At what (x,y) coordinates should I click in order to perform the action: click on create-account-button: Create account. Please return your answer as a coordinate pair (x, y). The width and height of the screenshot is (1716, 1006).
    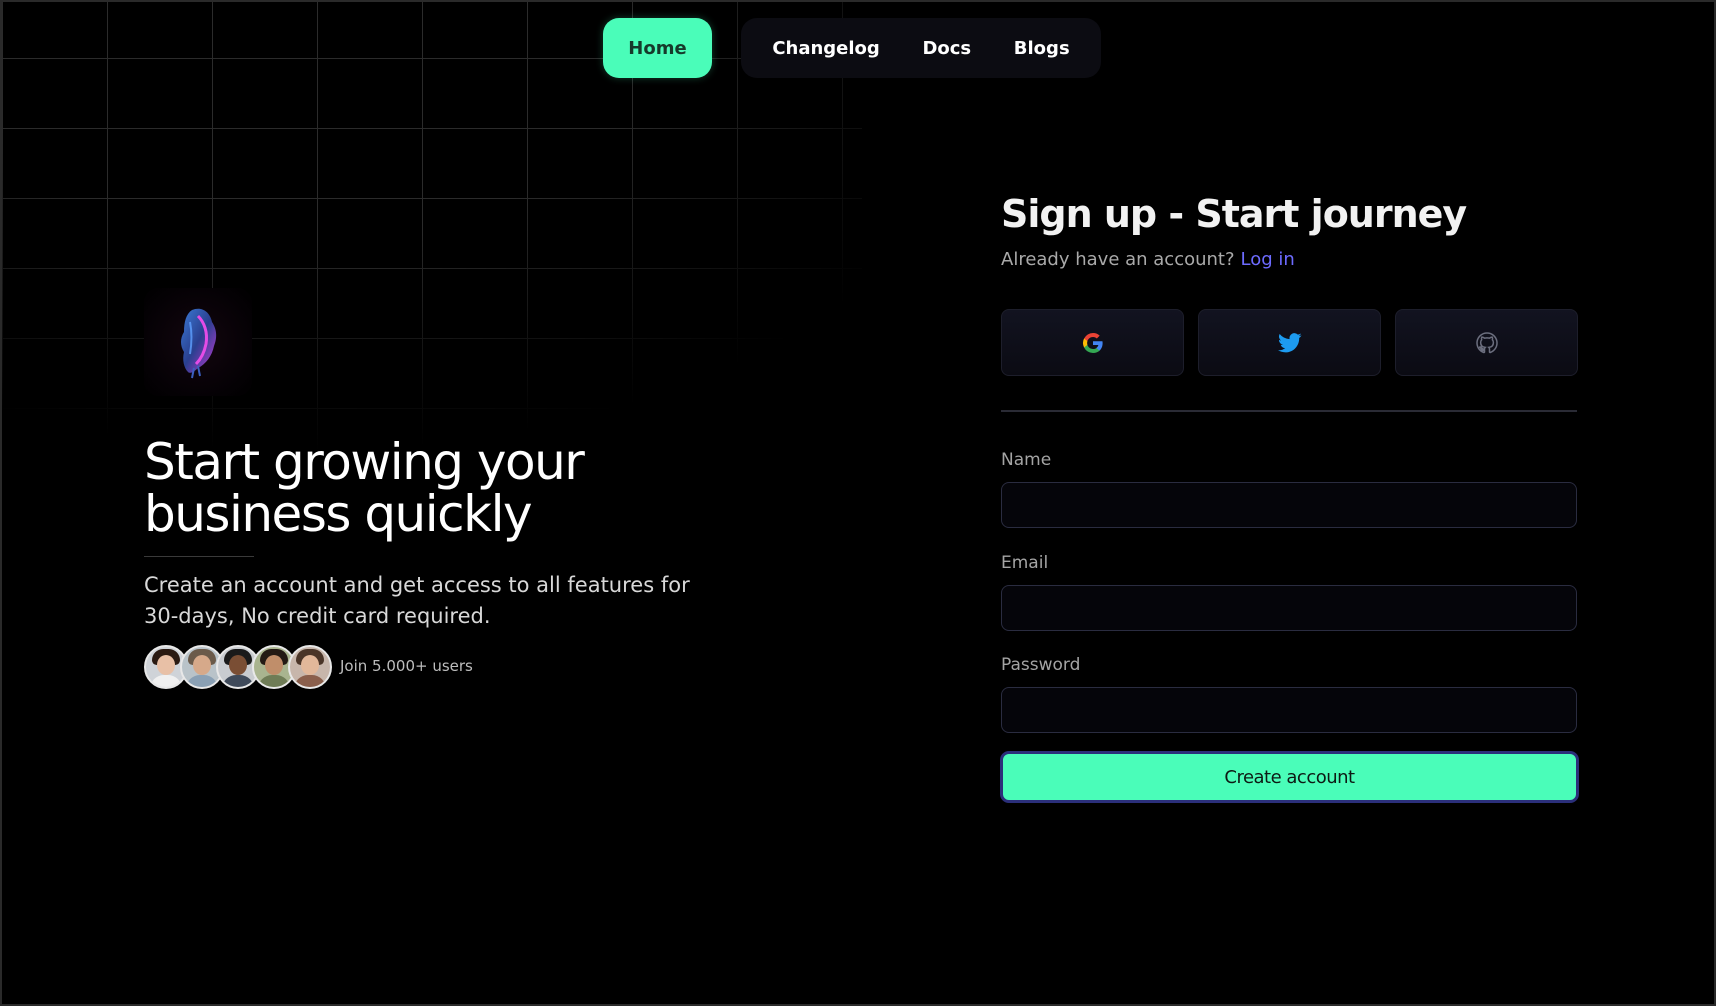
    Looking at the image, I should click on (1289, 777).